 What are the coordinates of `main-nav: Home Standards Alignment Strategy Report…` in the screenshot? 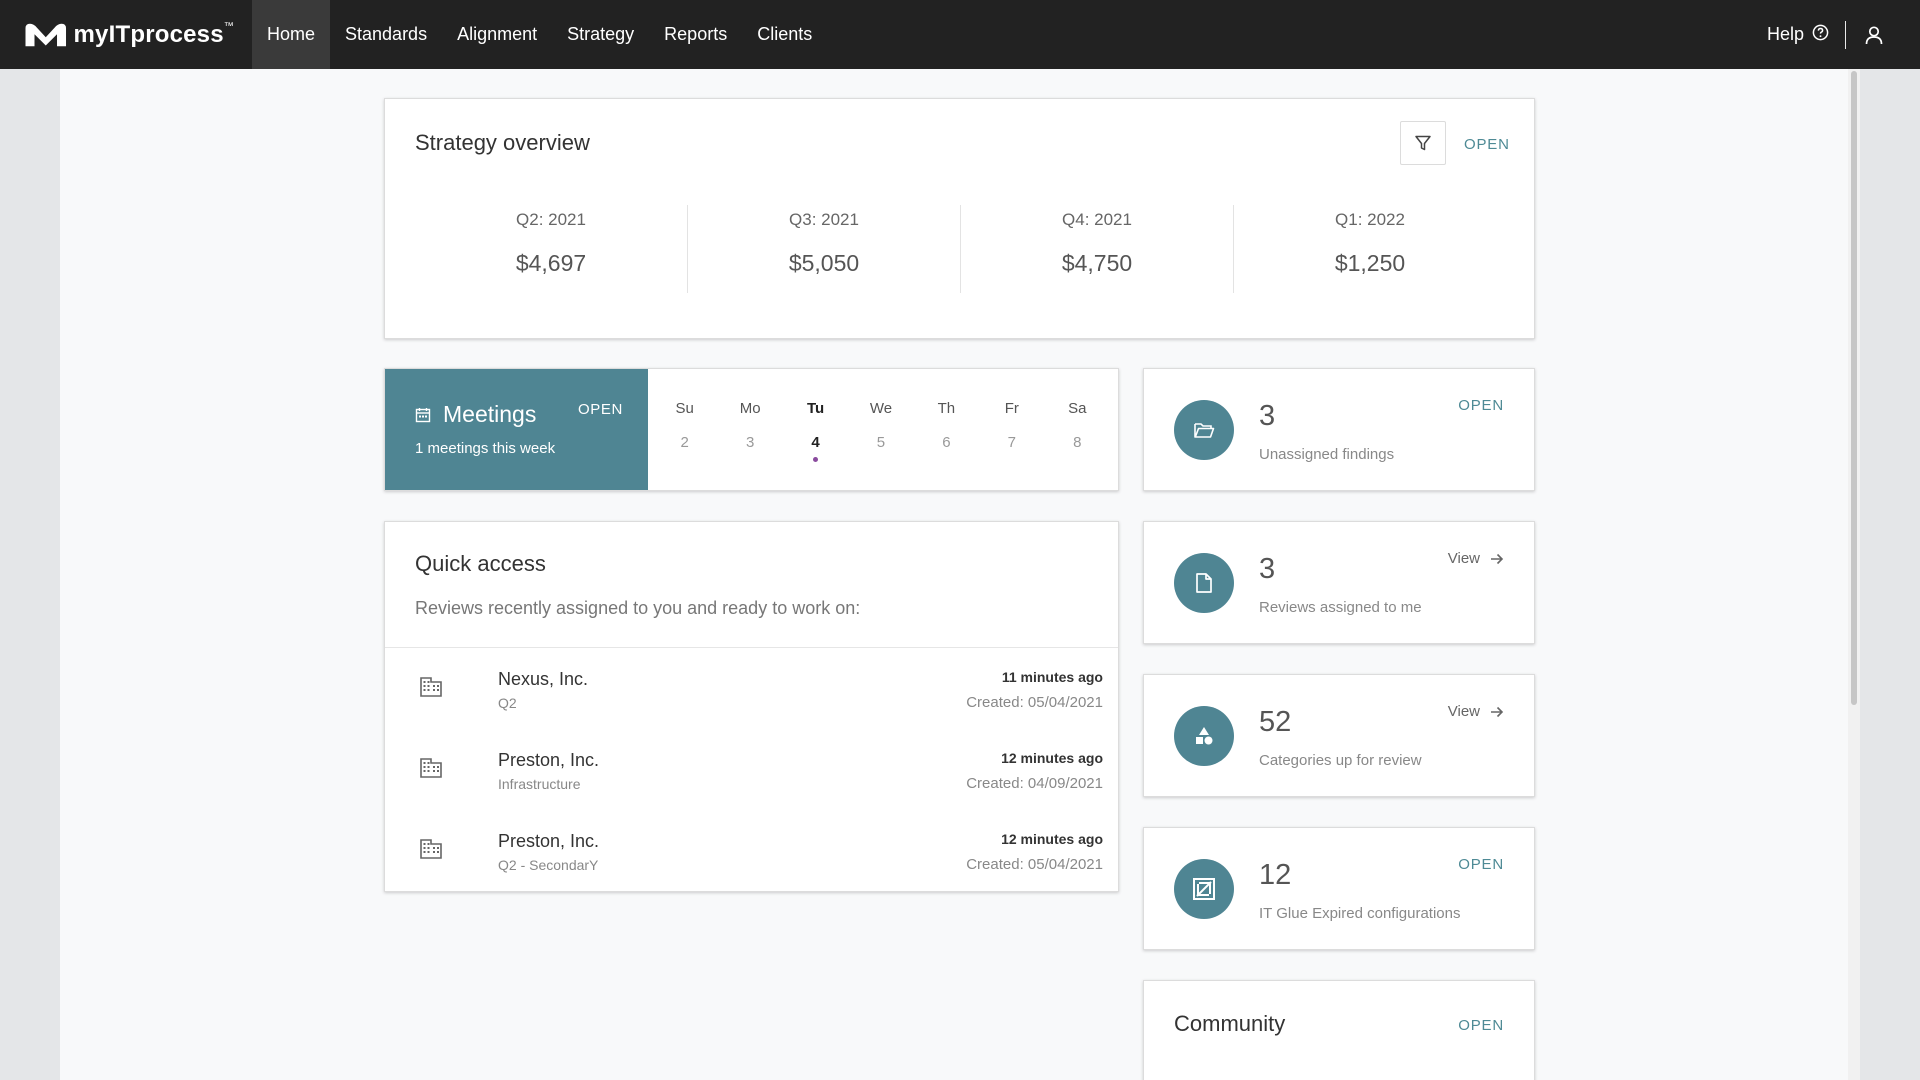 It's located at (539, 34).